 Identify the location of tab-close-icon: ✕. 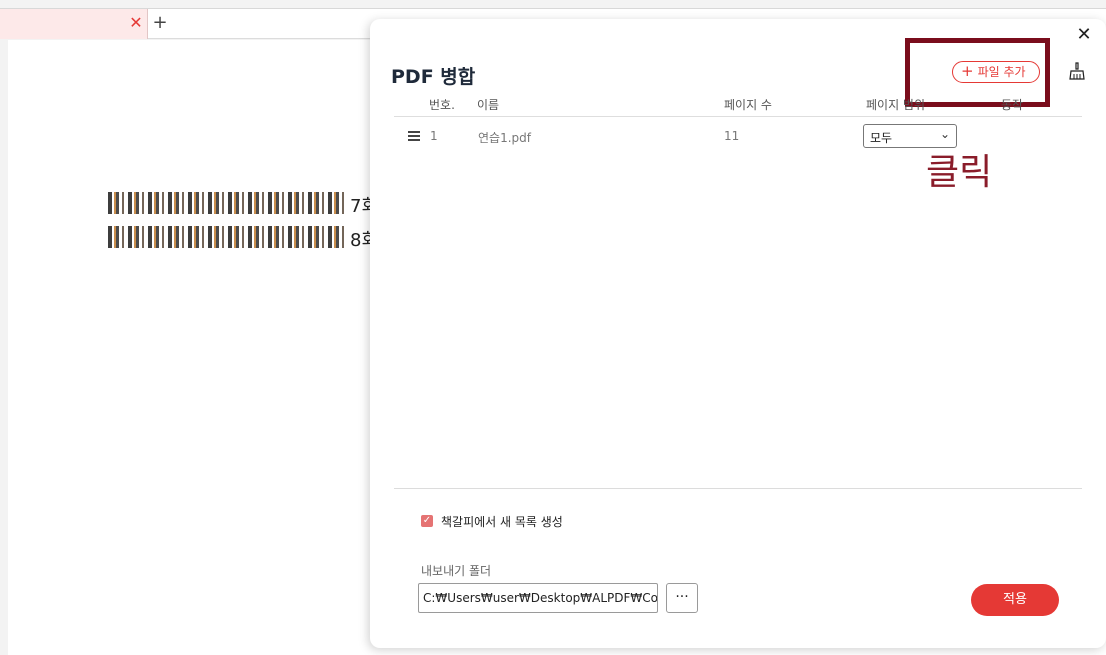
(136, 23).